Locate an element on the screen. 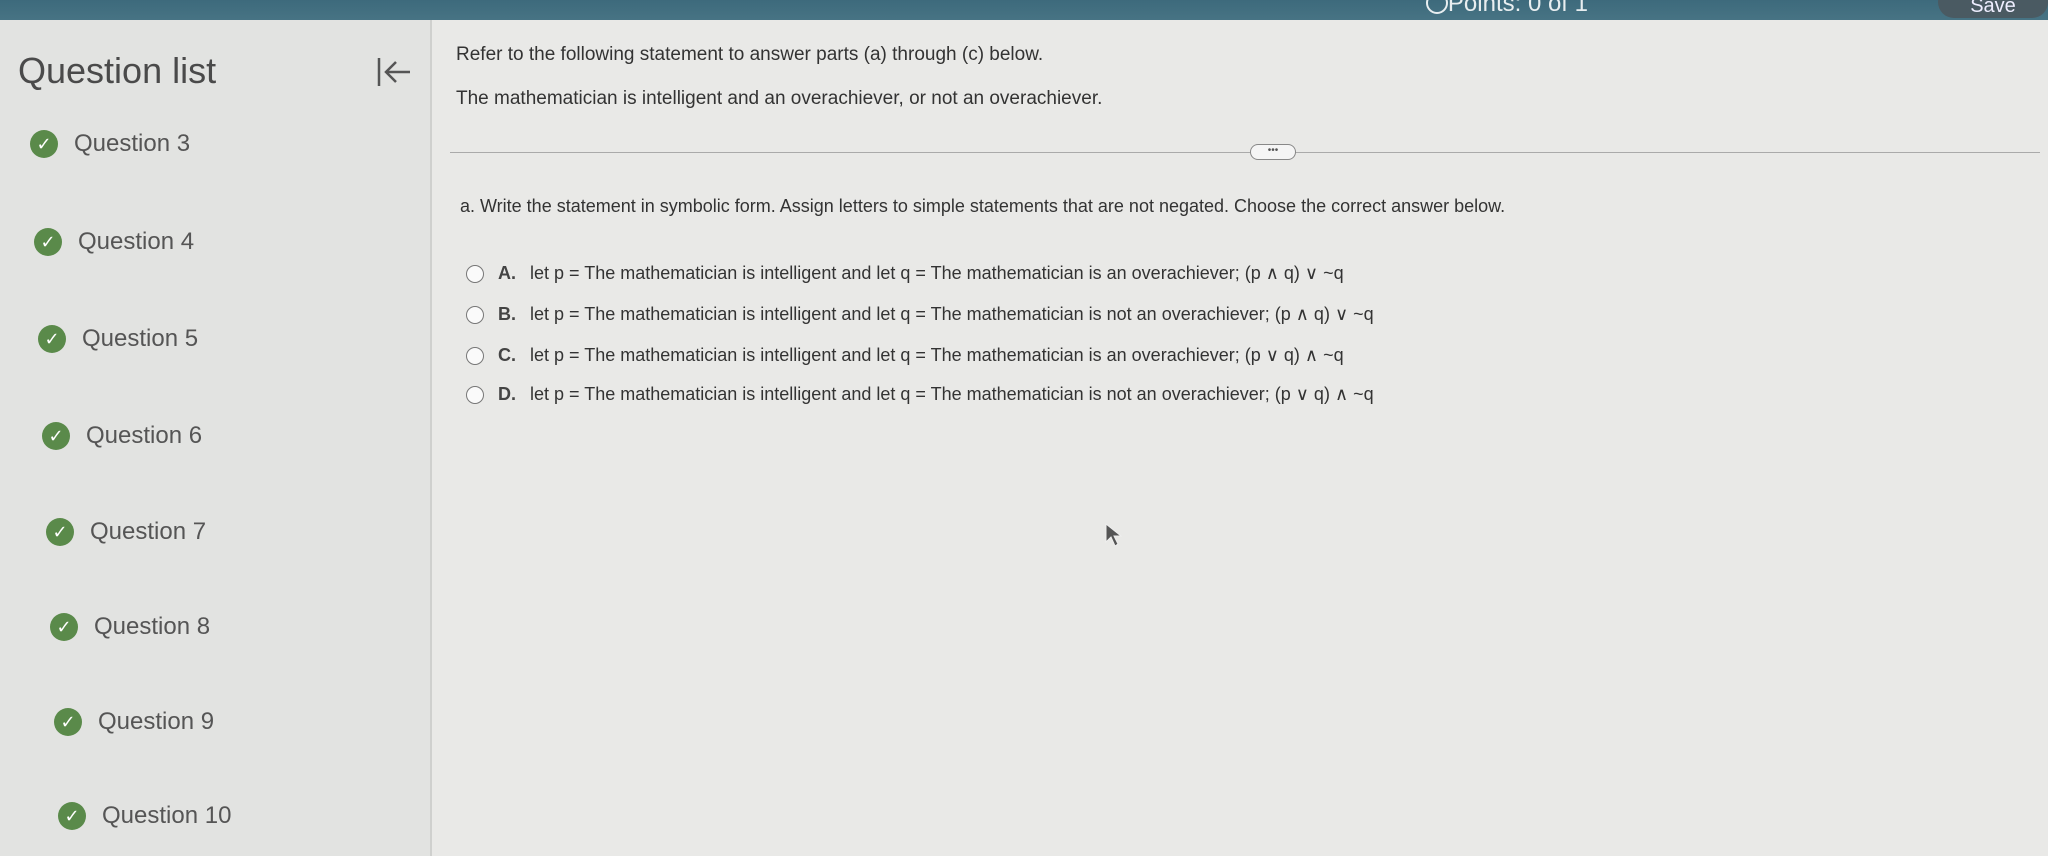  sidebar-item-label: Question 10 is located at coordinates (167, 815).